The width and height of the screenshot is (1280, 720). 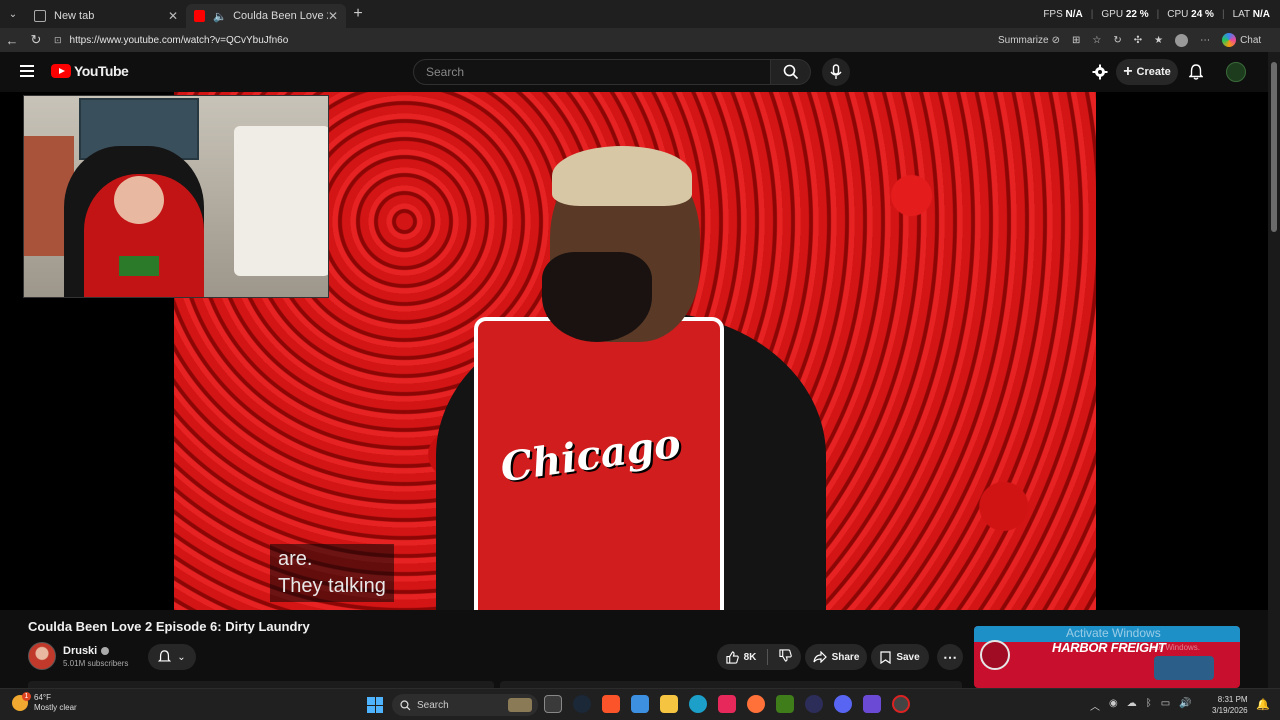 What do you see at coordinates (885, 657) in the screenshot?
I see `bookmark-icon` at bounding box center [885, 657].